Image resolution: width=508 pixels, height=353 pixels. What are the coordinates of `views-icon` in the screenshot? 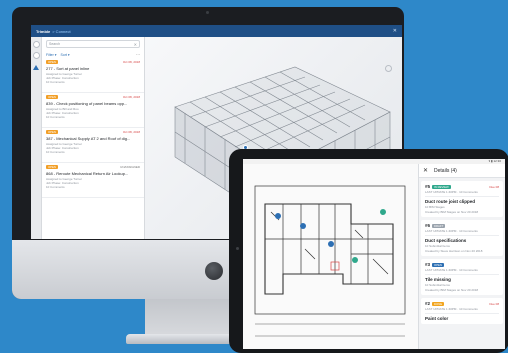 It's located at (36, 55).